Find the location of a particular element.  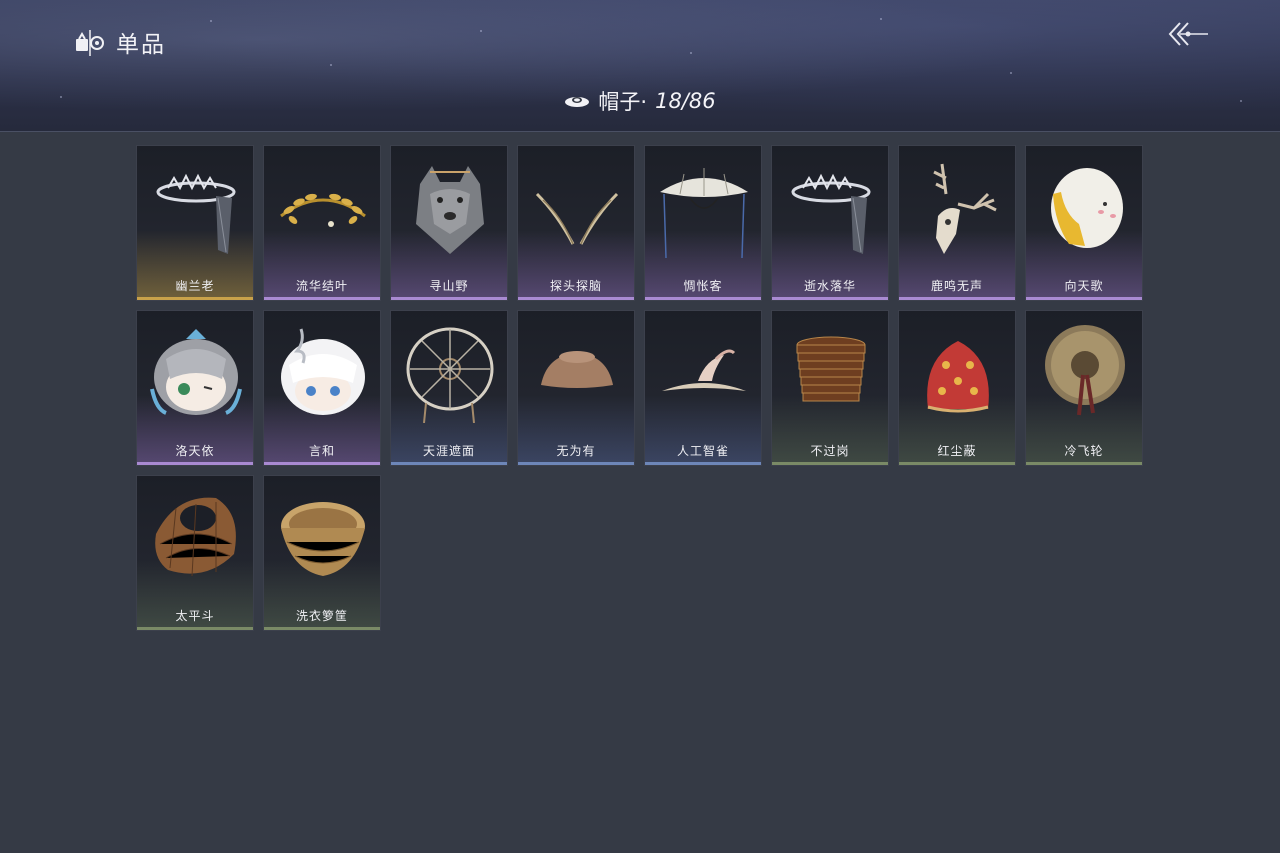

item-card: 不过岗 is located at coordinates (830, 388).